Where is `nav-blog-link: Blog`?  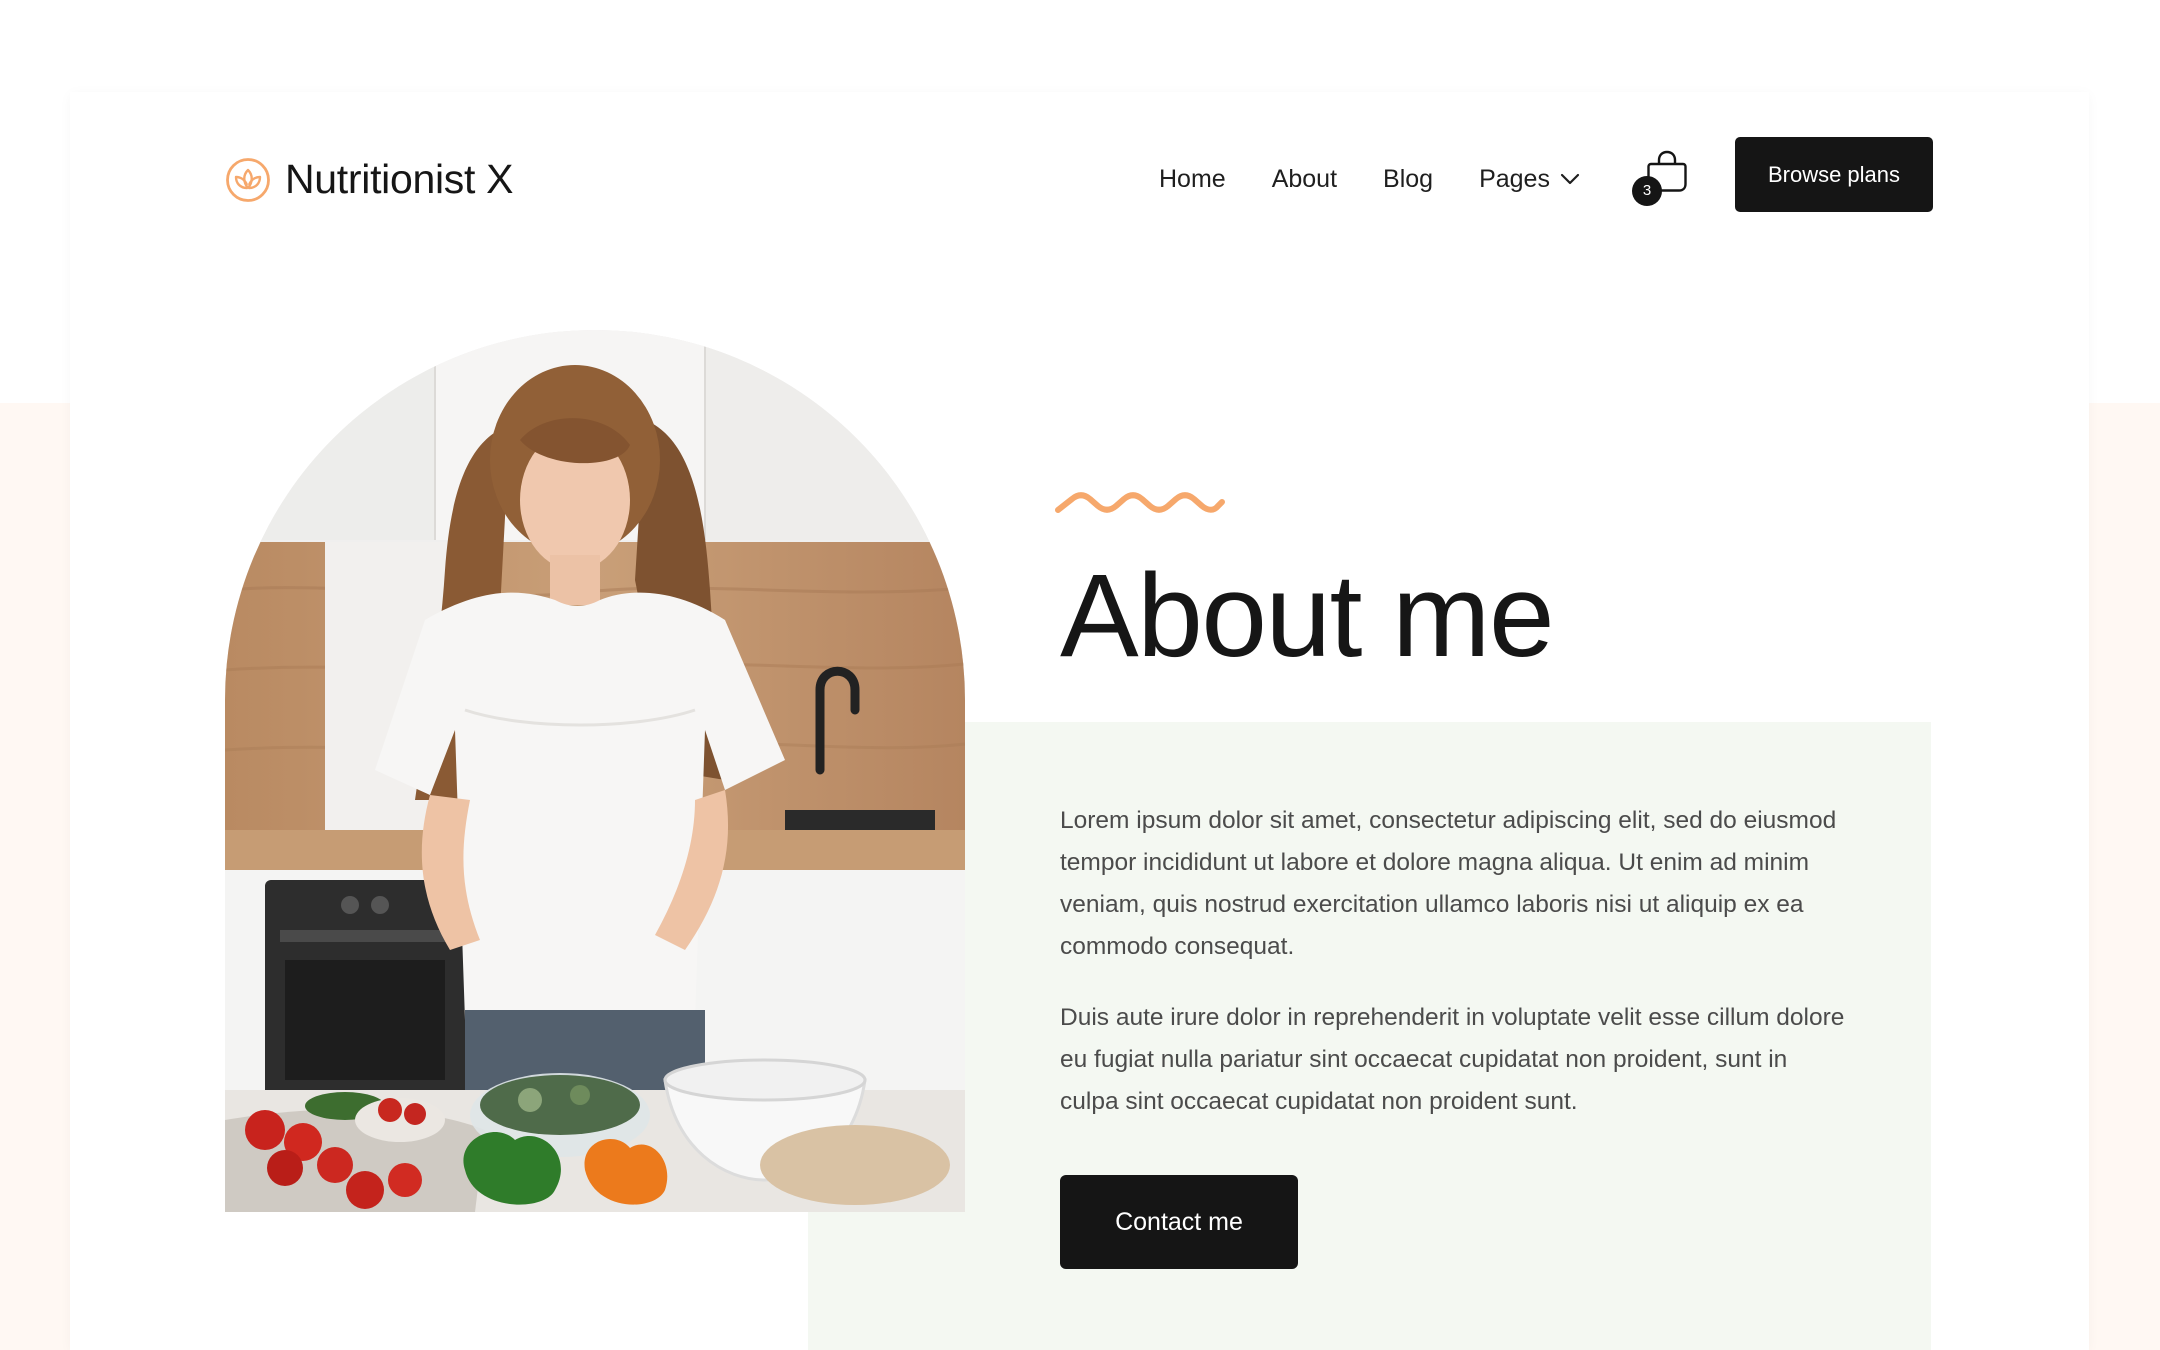
nav-blog-link: Blog is located at coordinates (1408, 179).